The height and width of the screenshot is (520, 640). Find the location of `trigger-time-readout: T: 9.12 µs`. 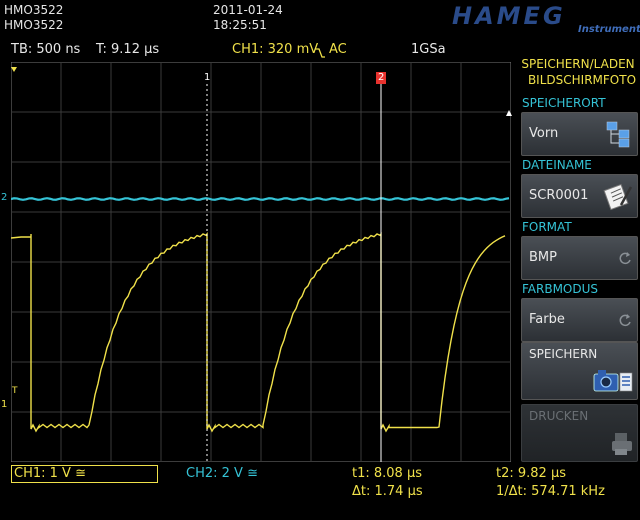

trigger-time-readout: T: 9.12 µs is located at coordinates (127, 50).